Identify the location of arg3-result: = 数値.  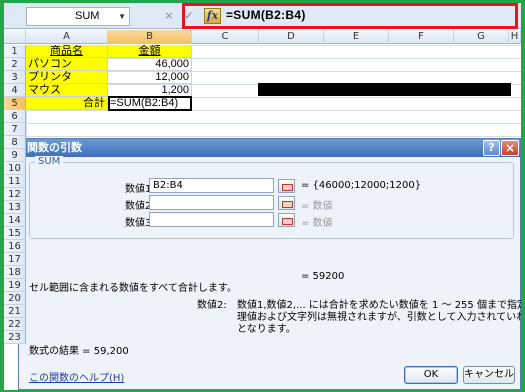
(317, 223).